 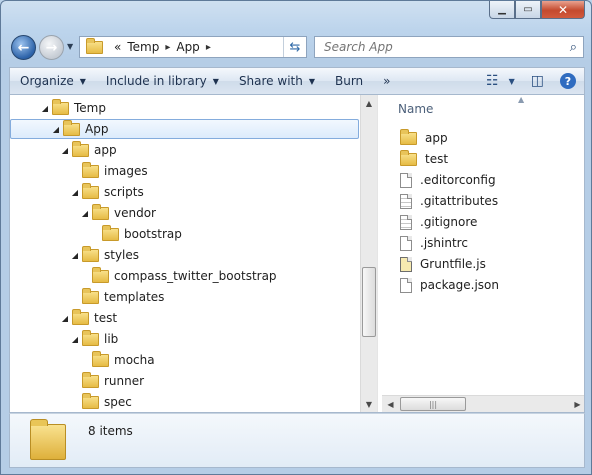 What do you see at coordinates (453, 264) in the screenshot?
I see `file-name: Gruntfile.js` at bounding box center [453, 264].